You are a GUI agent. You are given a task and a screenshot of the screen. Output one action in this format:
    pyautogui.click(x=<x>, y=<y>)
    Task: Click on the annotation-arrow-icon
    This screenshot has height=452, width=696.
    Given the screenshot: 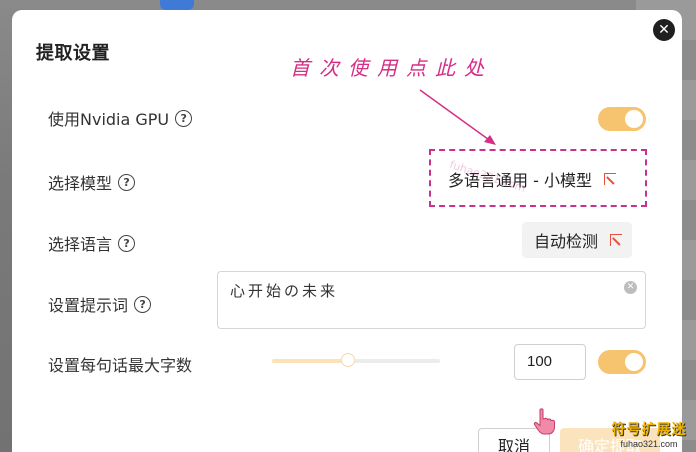 What is the action you would take?
    pyautogui.click(x=457, y=117)
    